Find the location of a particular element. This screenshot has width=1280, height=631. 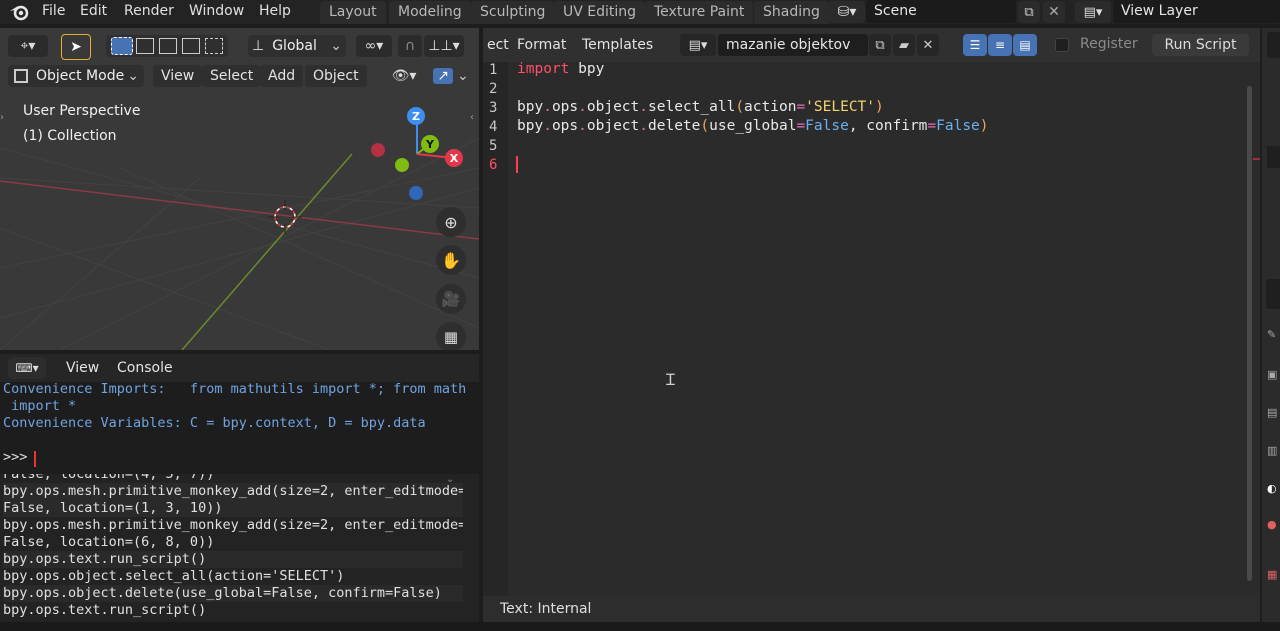

pan-button: ✋ is located at coordinates (451, 260).